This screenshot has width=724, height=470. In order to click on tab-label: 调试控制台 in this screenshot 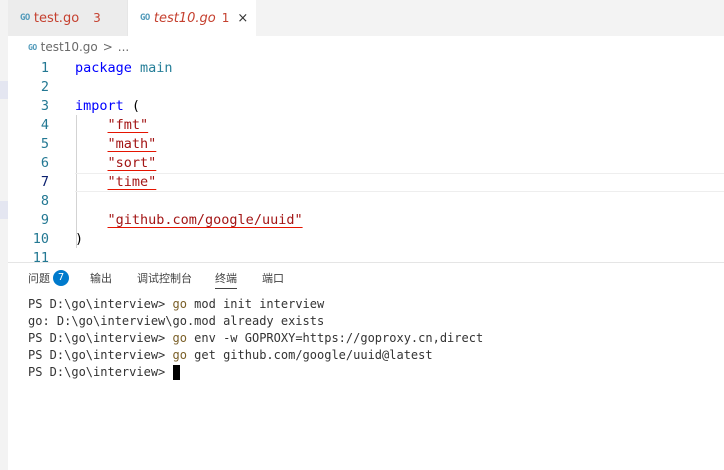, I will do `click(164, 278)`.